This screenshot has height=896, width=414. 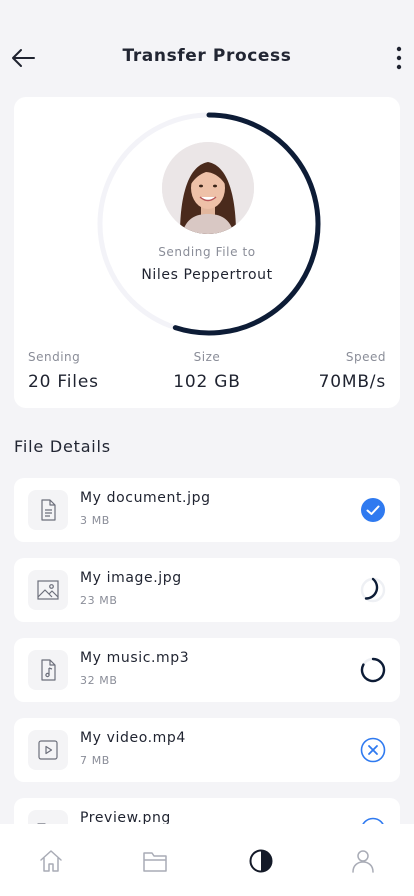 What do you see at coordinates (373, 750) in the screenshot?
I see `cancel-circle-icon` at bounding box center [373, 750].